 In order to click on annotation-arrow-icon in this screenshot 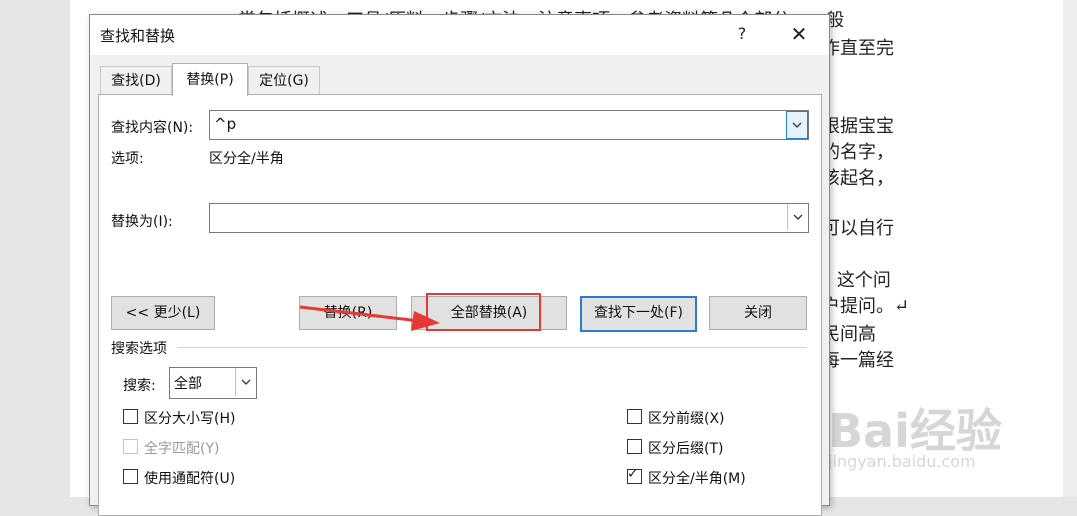, I will do `click(369, 318)`.